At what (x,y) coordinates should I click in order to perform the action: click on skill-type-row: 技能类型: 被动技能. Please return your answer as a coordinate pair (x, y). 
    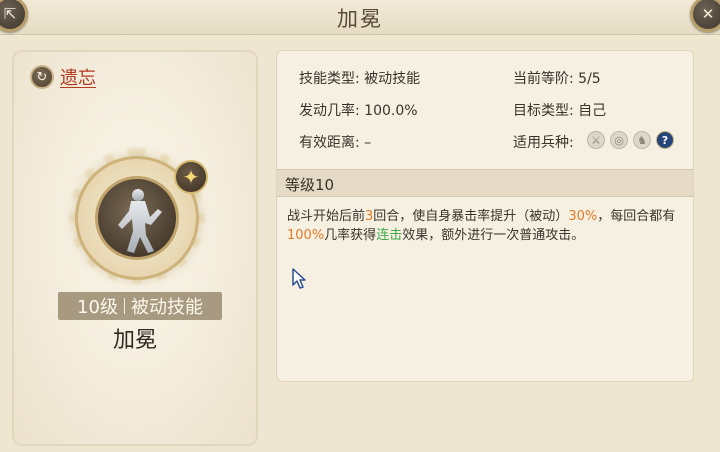
    Looking at the image, I should click on (359, 78).